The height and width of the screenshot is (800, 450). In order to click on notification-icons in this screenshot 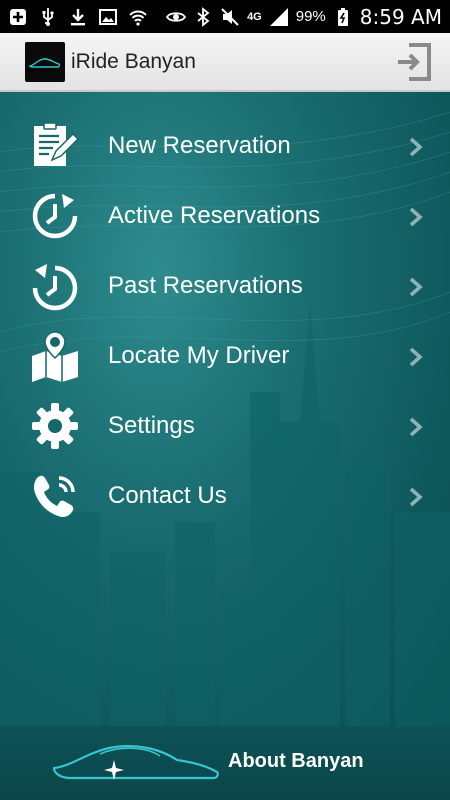, I will do `click(78, 17)`.